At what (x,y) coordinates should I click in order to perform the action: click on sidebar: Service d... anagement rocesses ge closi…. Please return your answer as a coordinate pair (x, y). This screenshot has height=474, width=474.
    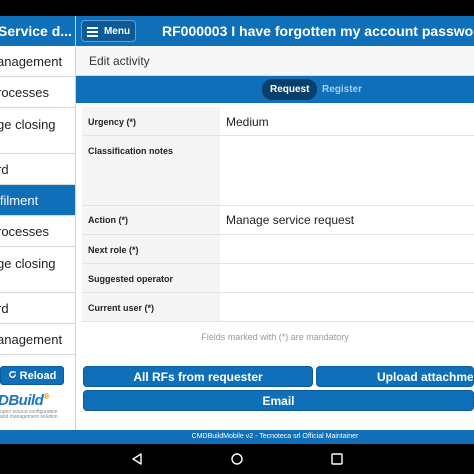
    Looking at the image, I should click on (38, 223).